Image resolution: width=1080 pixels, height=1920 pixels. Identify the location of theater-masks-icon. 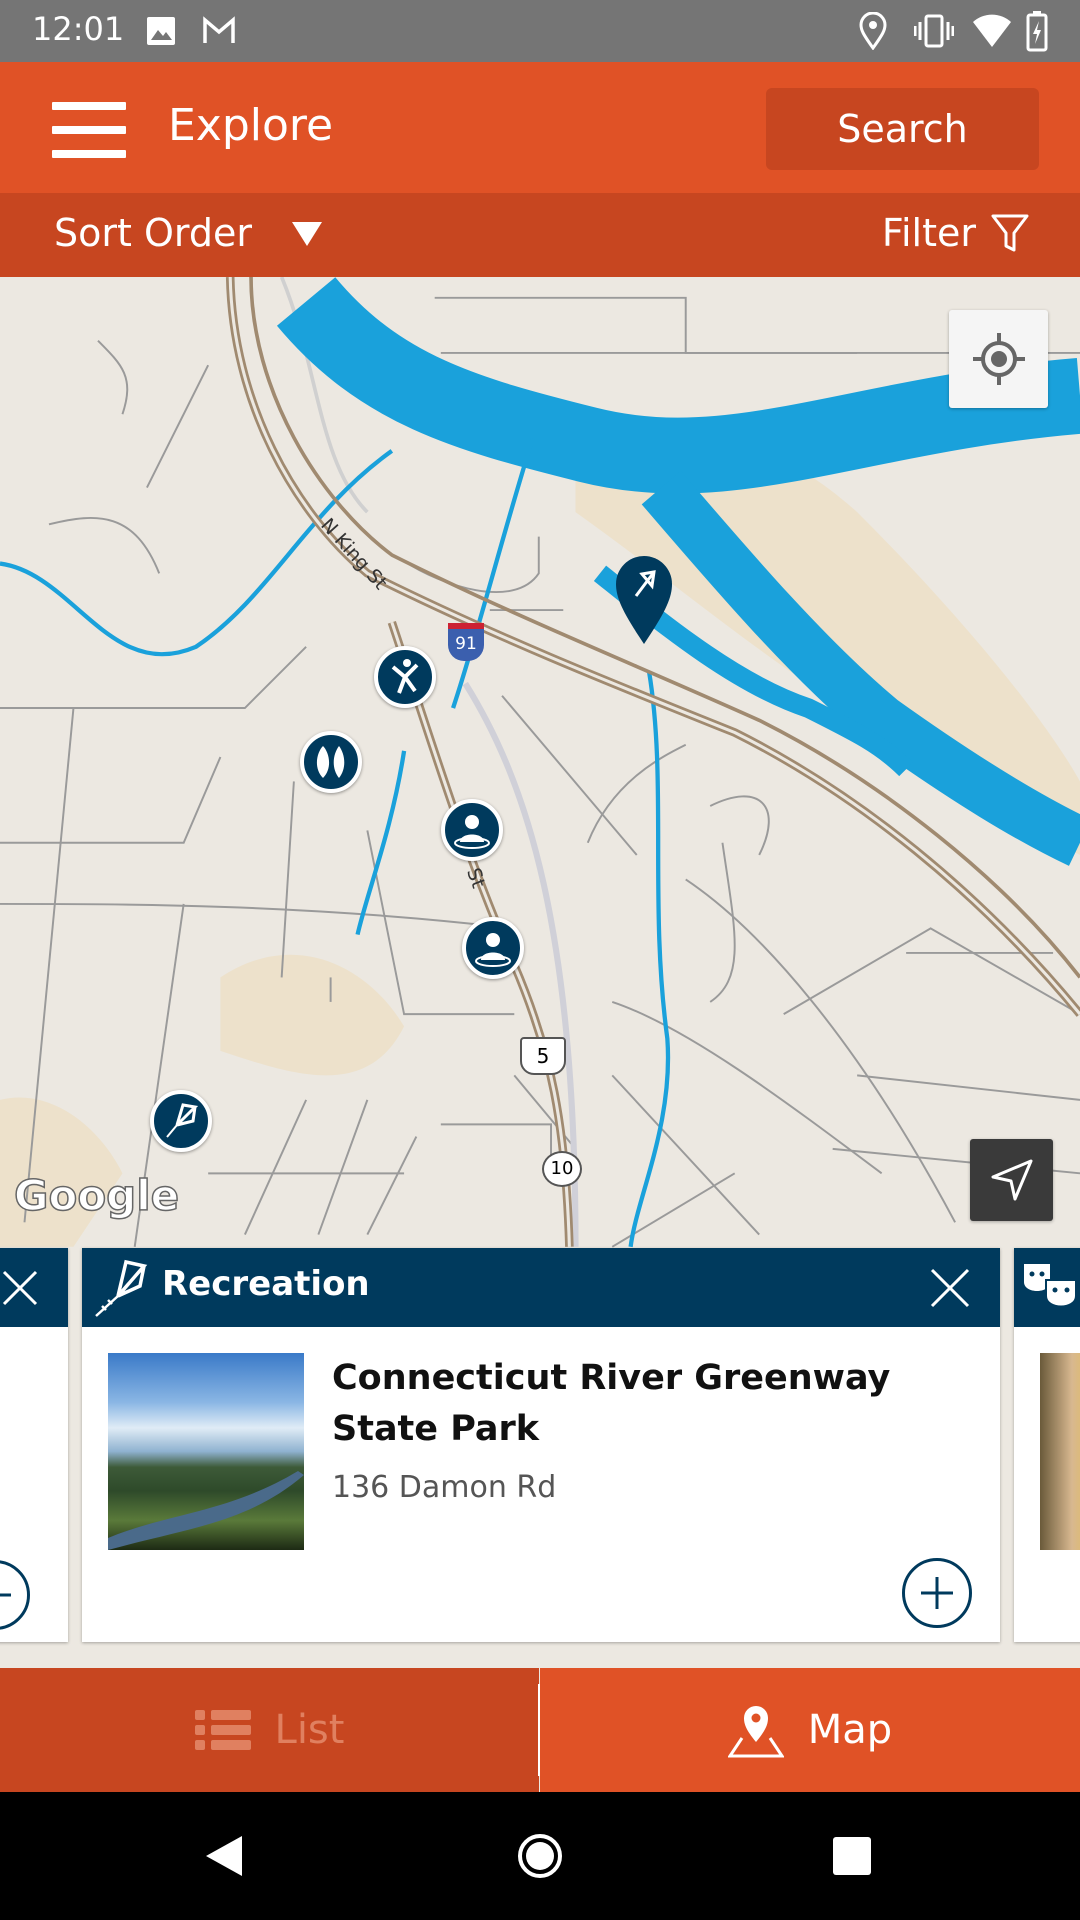
(1050, 1286).